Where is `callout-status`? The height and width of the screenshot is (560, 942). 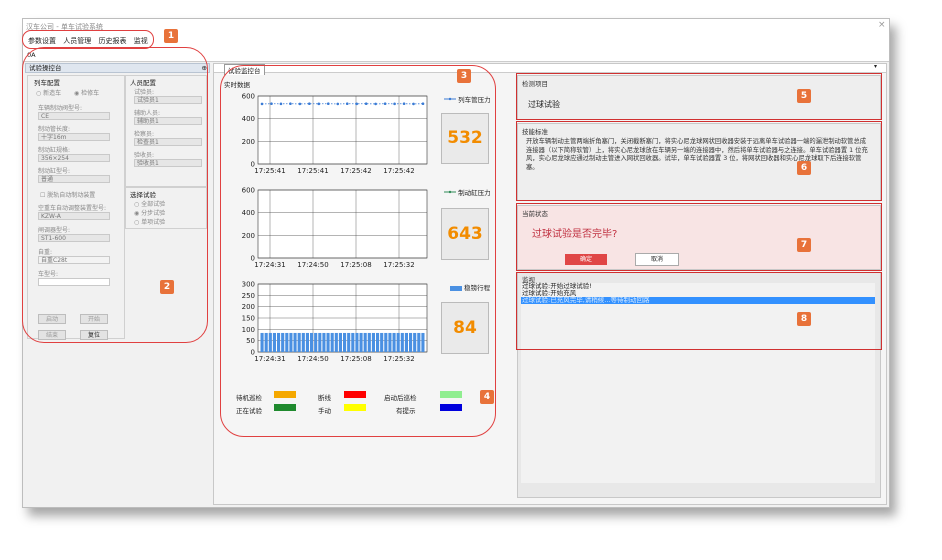
callout-status is located at coordinates (699, 237).